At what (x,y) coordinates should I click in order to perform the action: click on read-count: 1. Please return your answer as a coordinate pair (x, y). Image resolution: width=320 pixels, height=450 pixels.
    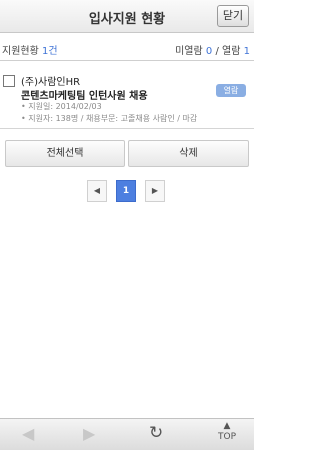
    Looking at the image, I should click on (246, 51).